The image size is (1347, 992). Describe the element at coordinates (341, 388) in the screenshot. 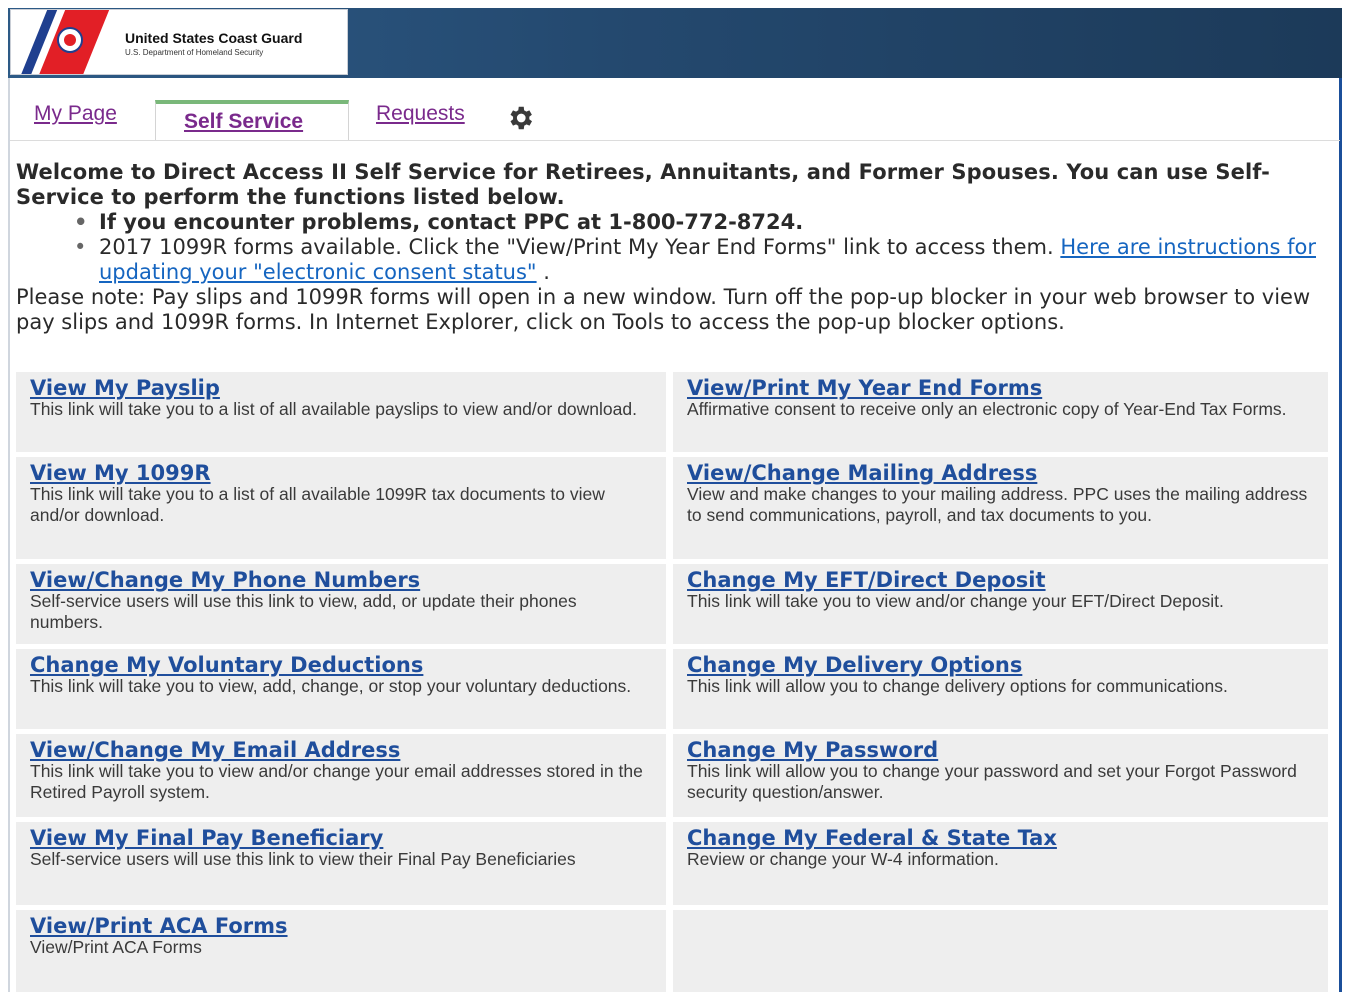

I see `view-payslip-link: View My Payslip` at that location.